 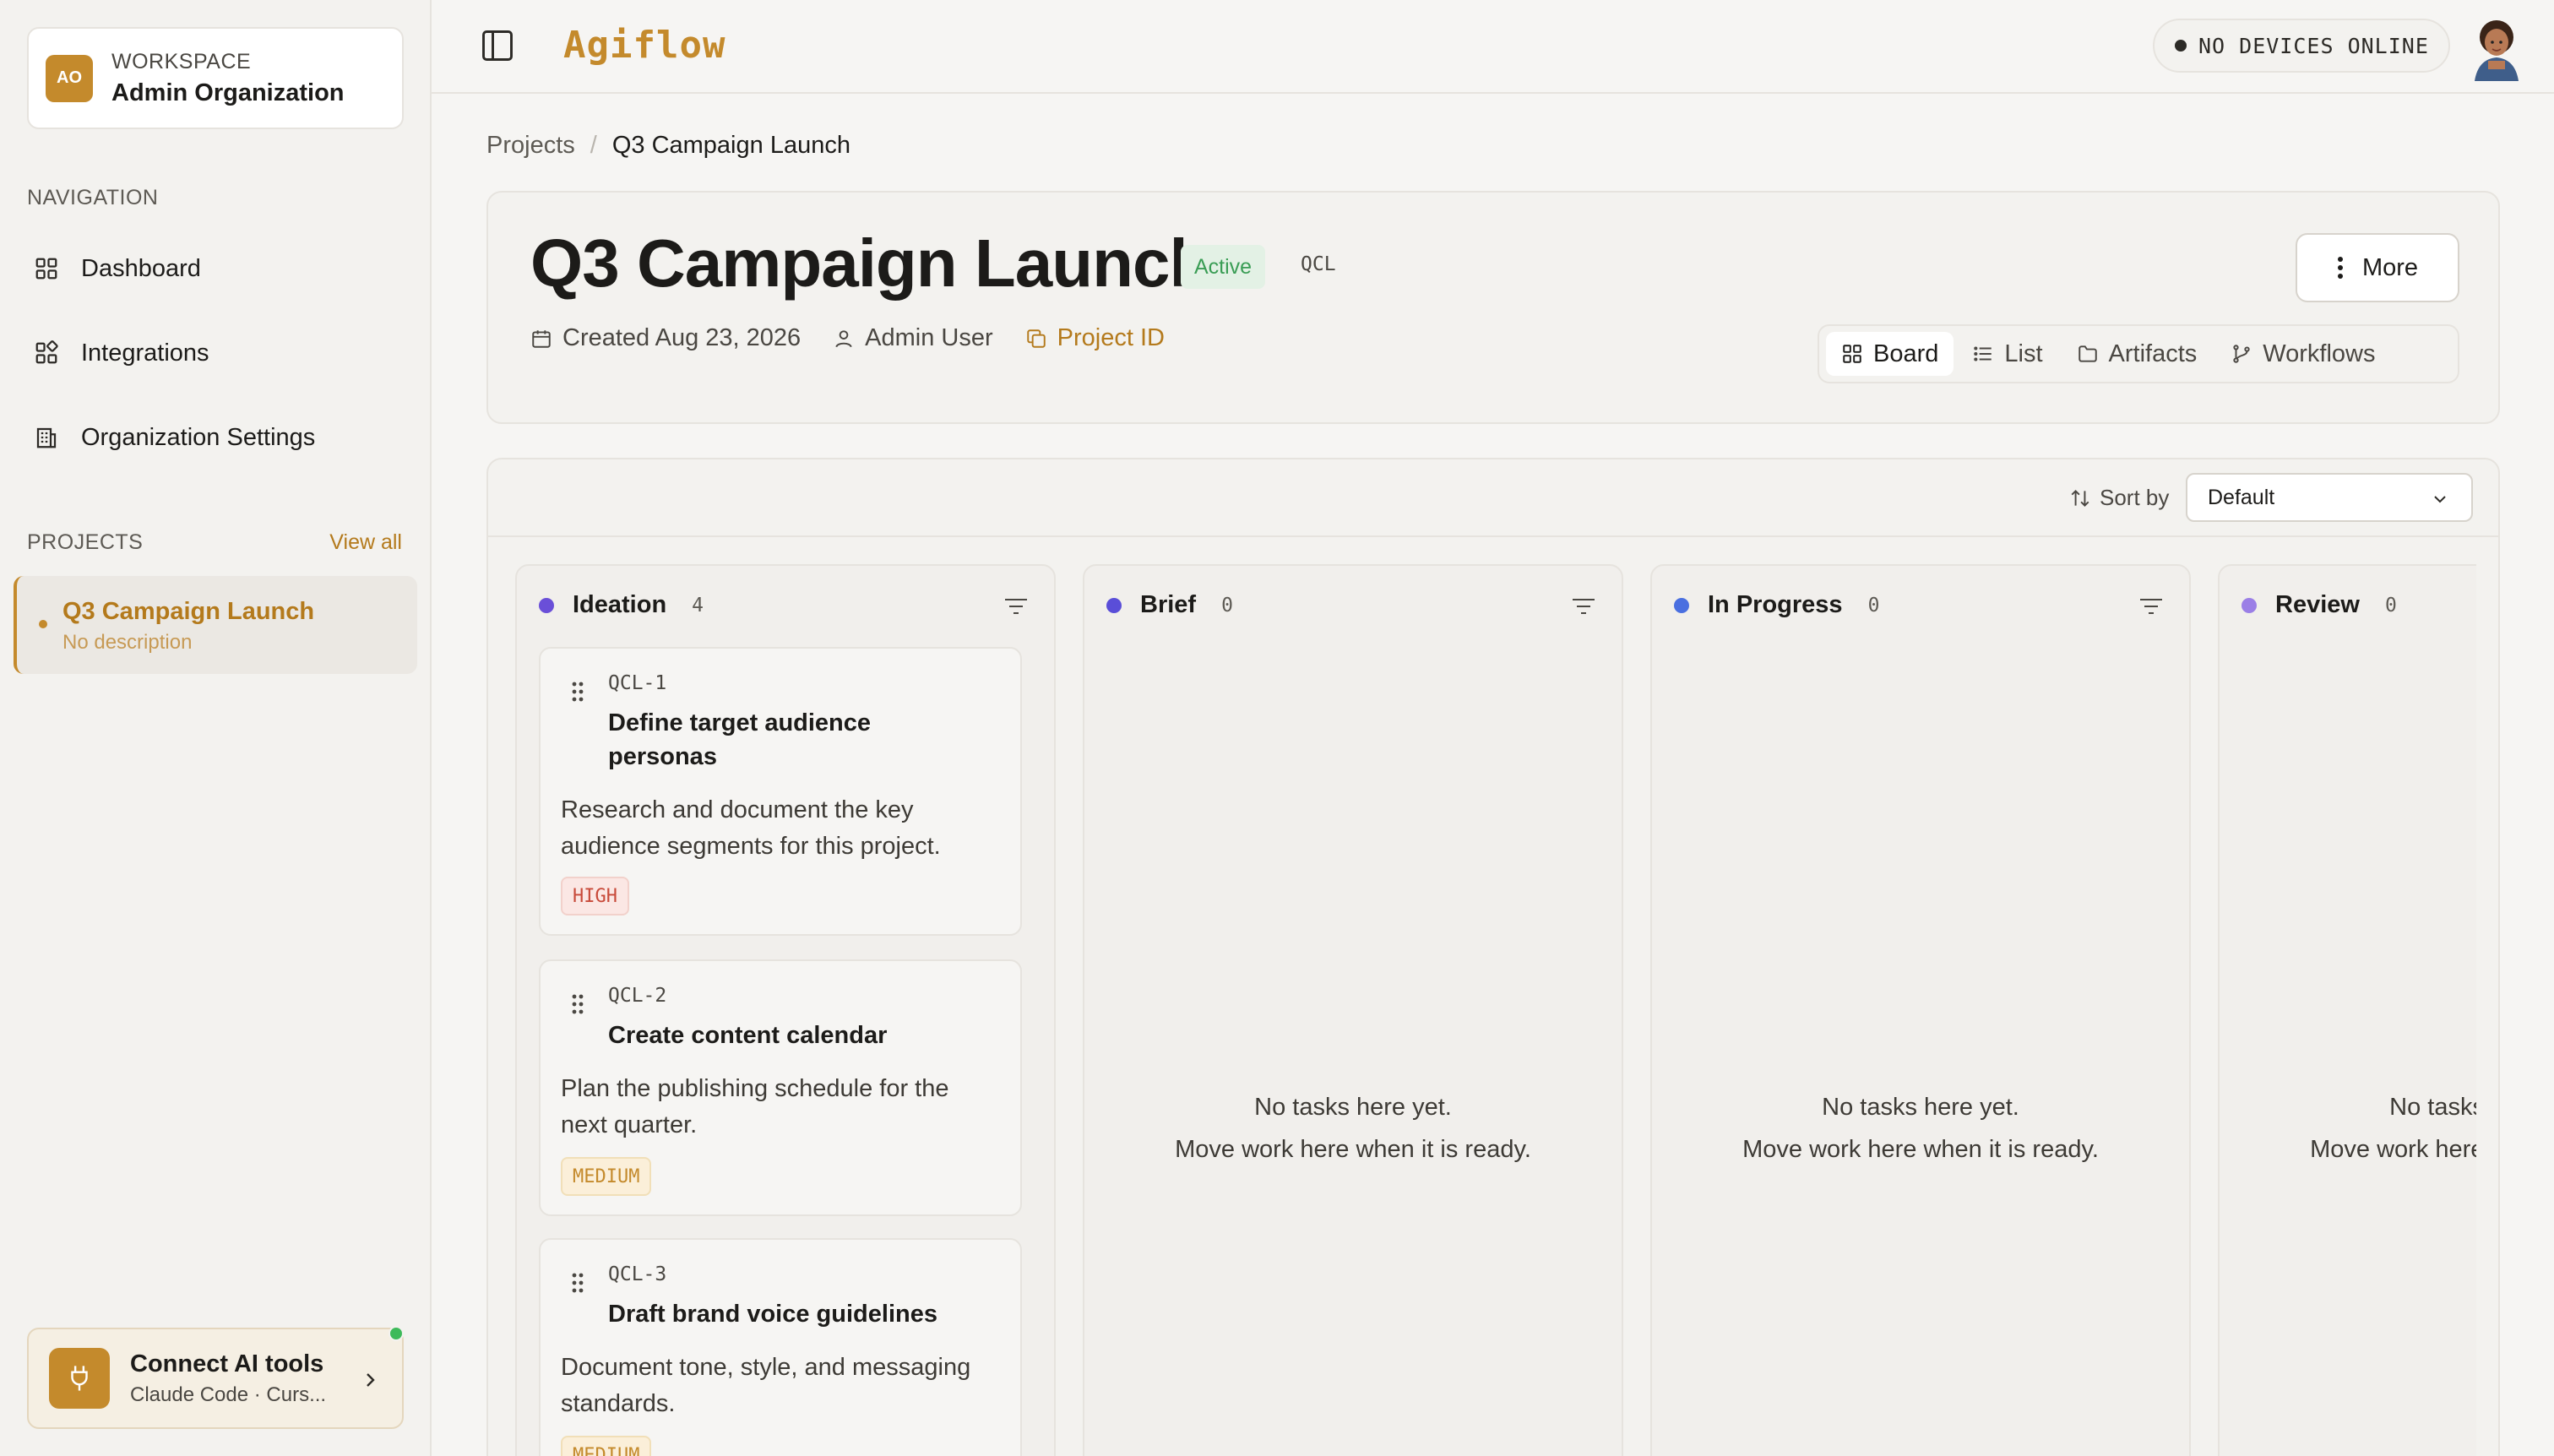 What do you see at coordinates (2319, 353) in the screenshot?
I see `tab-label: Workflows` at bounding box center [2319, 353].